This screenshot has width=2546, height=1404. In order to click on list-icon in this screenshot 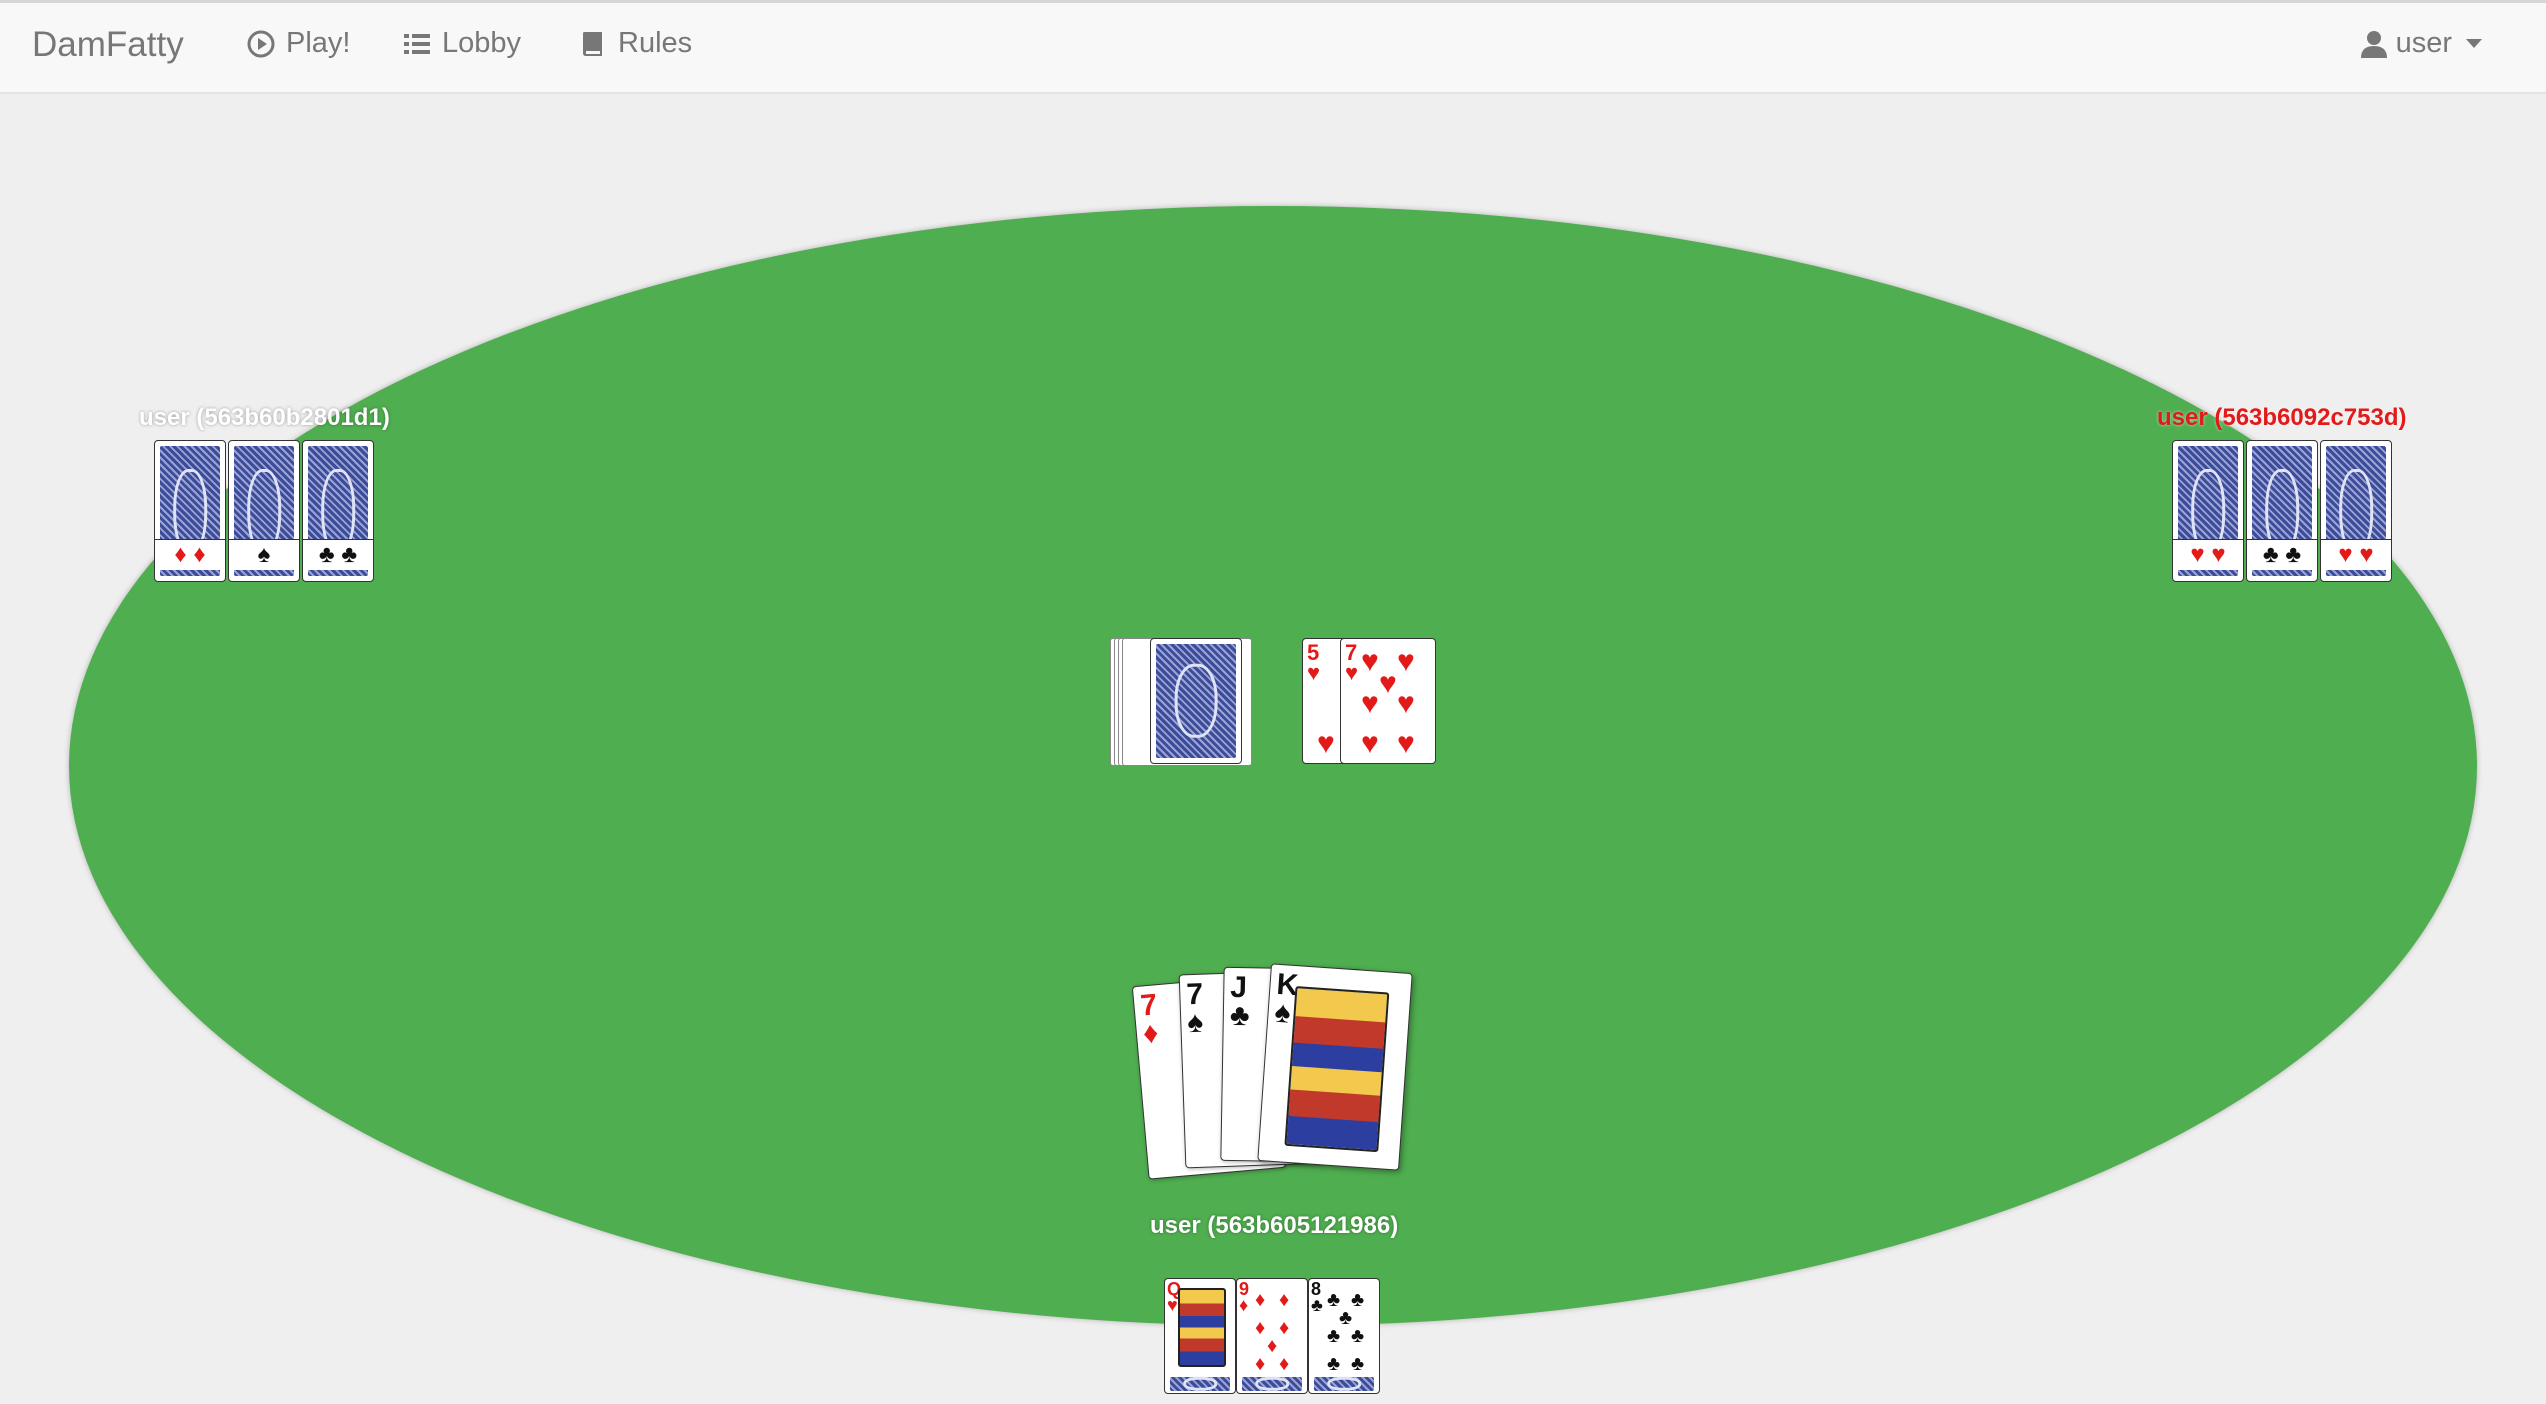, I will do `click(417, 43)`.